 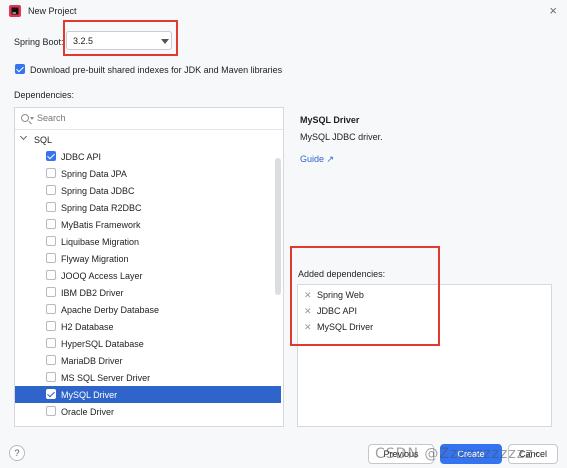 I want to click on dependency-row: MS SQL Server Driver, so click(x=148, y=377).